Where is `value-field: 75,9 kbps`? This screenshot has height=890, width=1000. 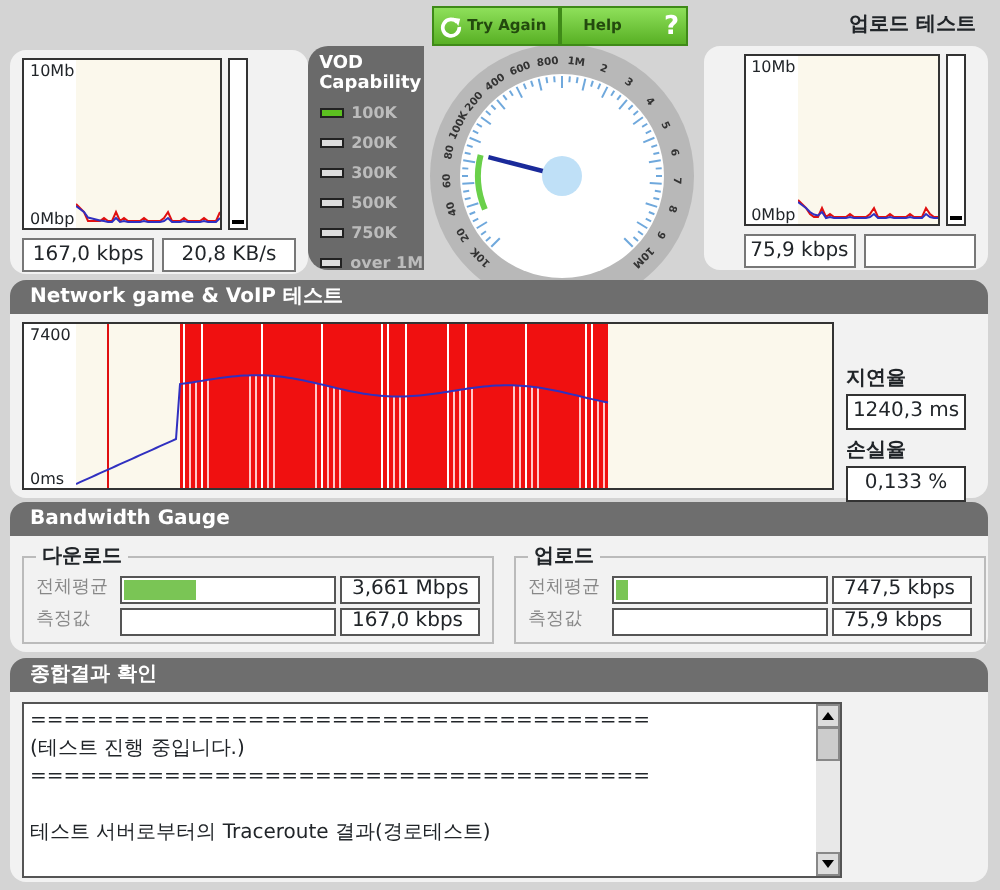
value-field: 75,9 kbps is located at coordinates (902, 622).